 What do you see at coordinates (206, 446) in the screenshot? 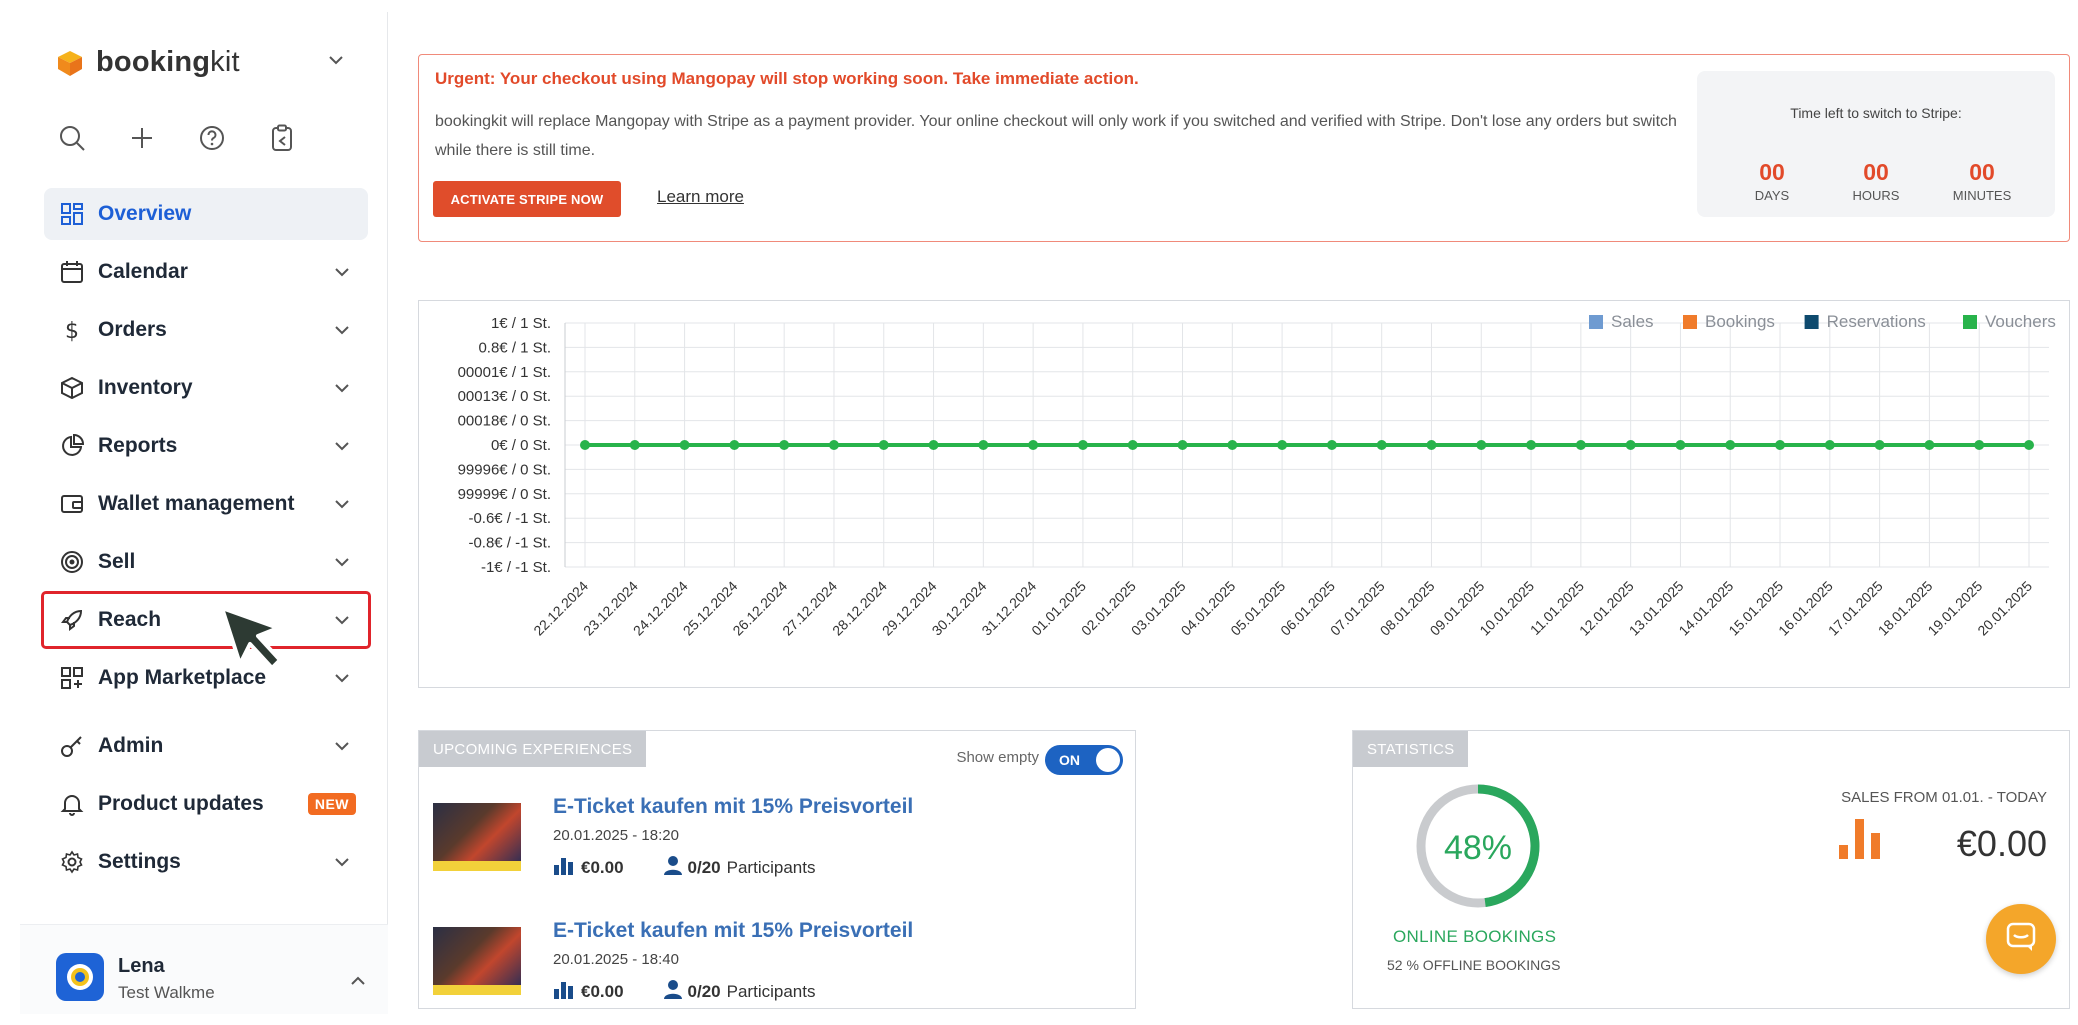
I see `nav-item-reports: Reports` at bounding box center [206, 446].